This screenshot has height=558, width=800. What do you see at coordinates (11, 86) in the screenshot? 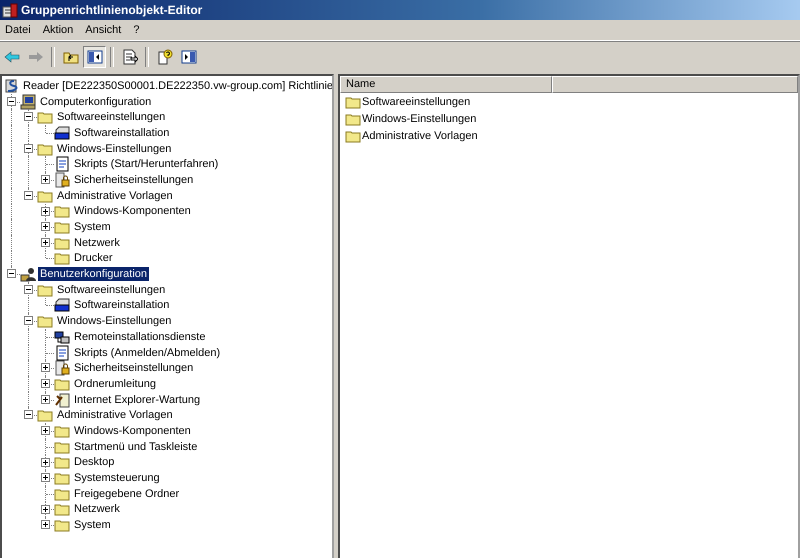
I see `policy-icon` at bounding box center [11, 86].